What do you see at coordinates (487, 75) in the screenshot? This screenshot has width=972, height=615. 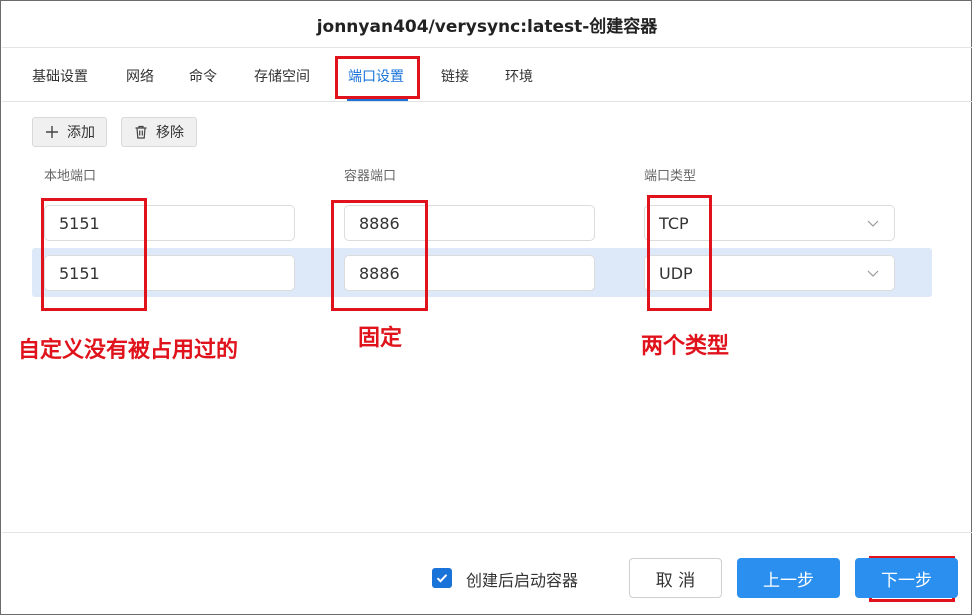 I see `tab-bar: 基础设置 网络 命令 存储空间 端口设置 链接 环境` at bounding box center [487, 75].